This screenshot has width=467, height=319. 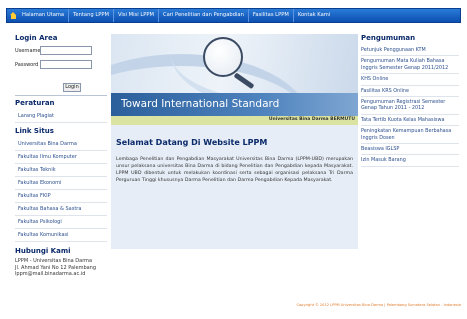 I want to click on peraturan-heading: Peraturan, so click(x=35, y=103).